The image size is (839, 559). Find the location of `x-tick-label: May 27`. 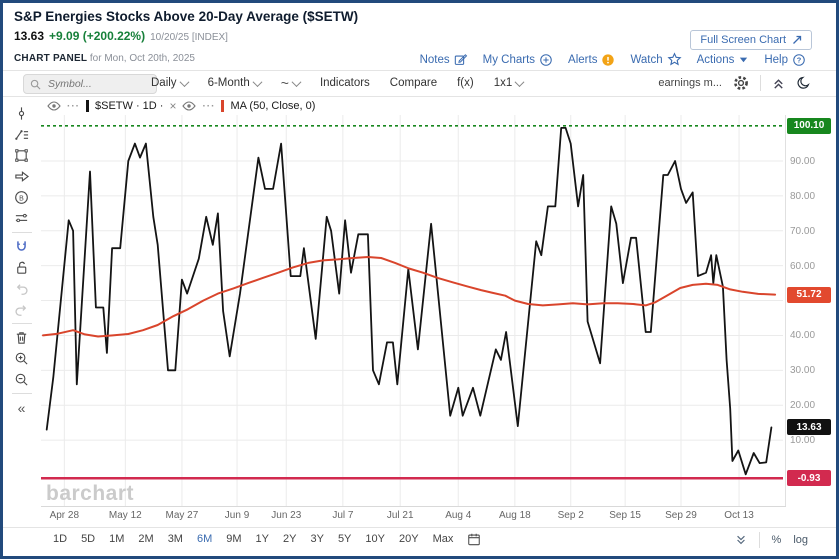

x-tick-label: May 27 is located at coordinates (182, 515).